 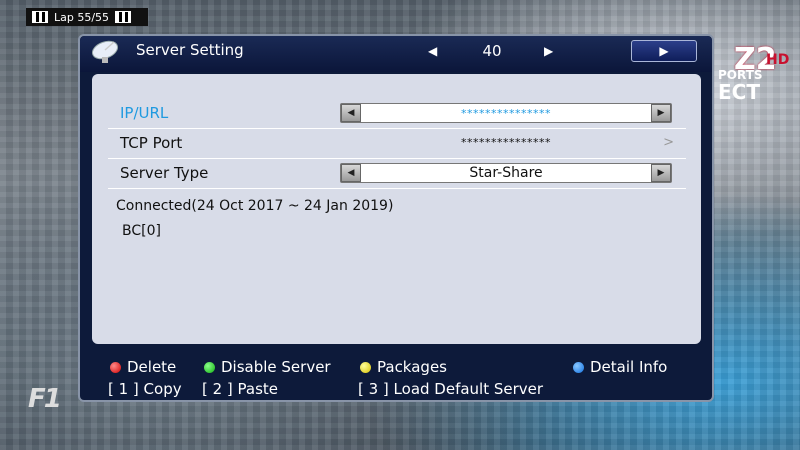 I want to click on disable-server-key: Disable Server, so click(x=267, y=367).